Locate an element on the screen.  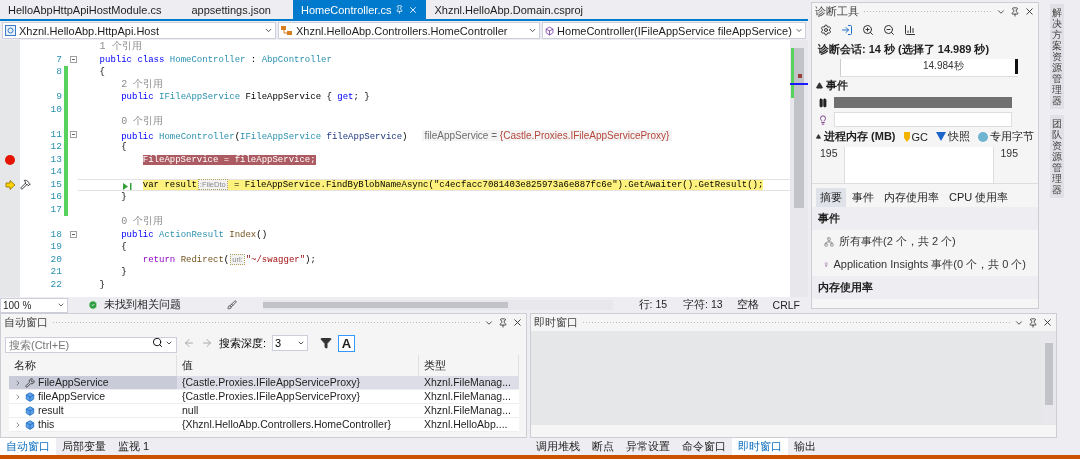
panel-tab: 局部变量 is located at coordinates (84, 446).